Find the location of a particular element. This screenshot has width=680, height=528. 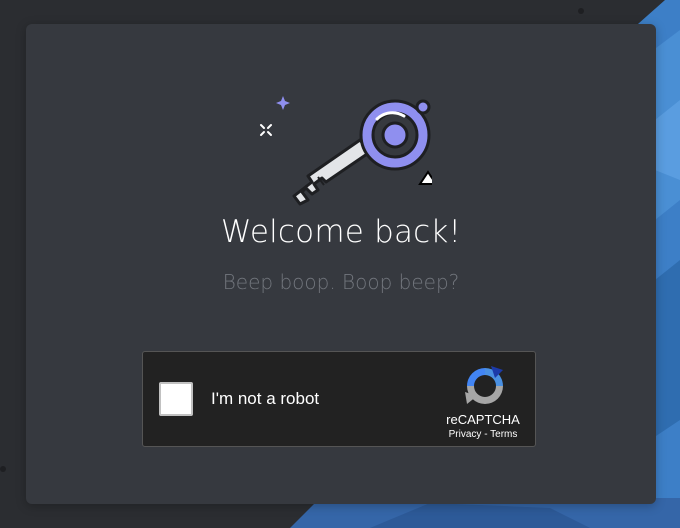

recaptcha-checkbox is located at coordinates (176, 399).